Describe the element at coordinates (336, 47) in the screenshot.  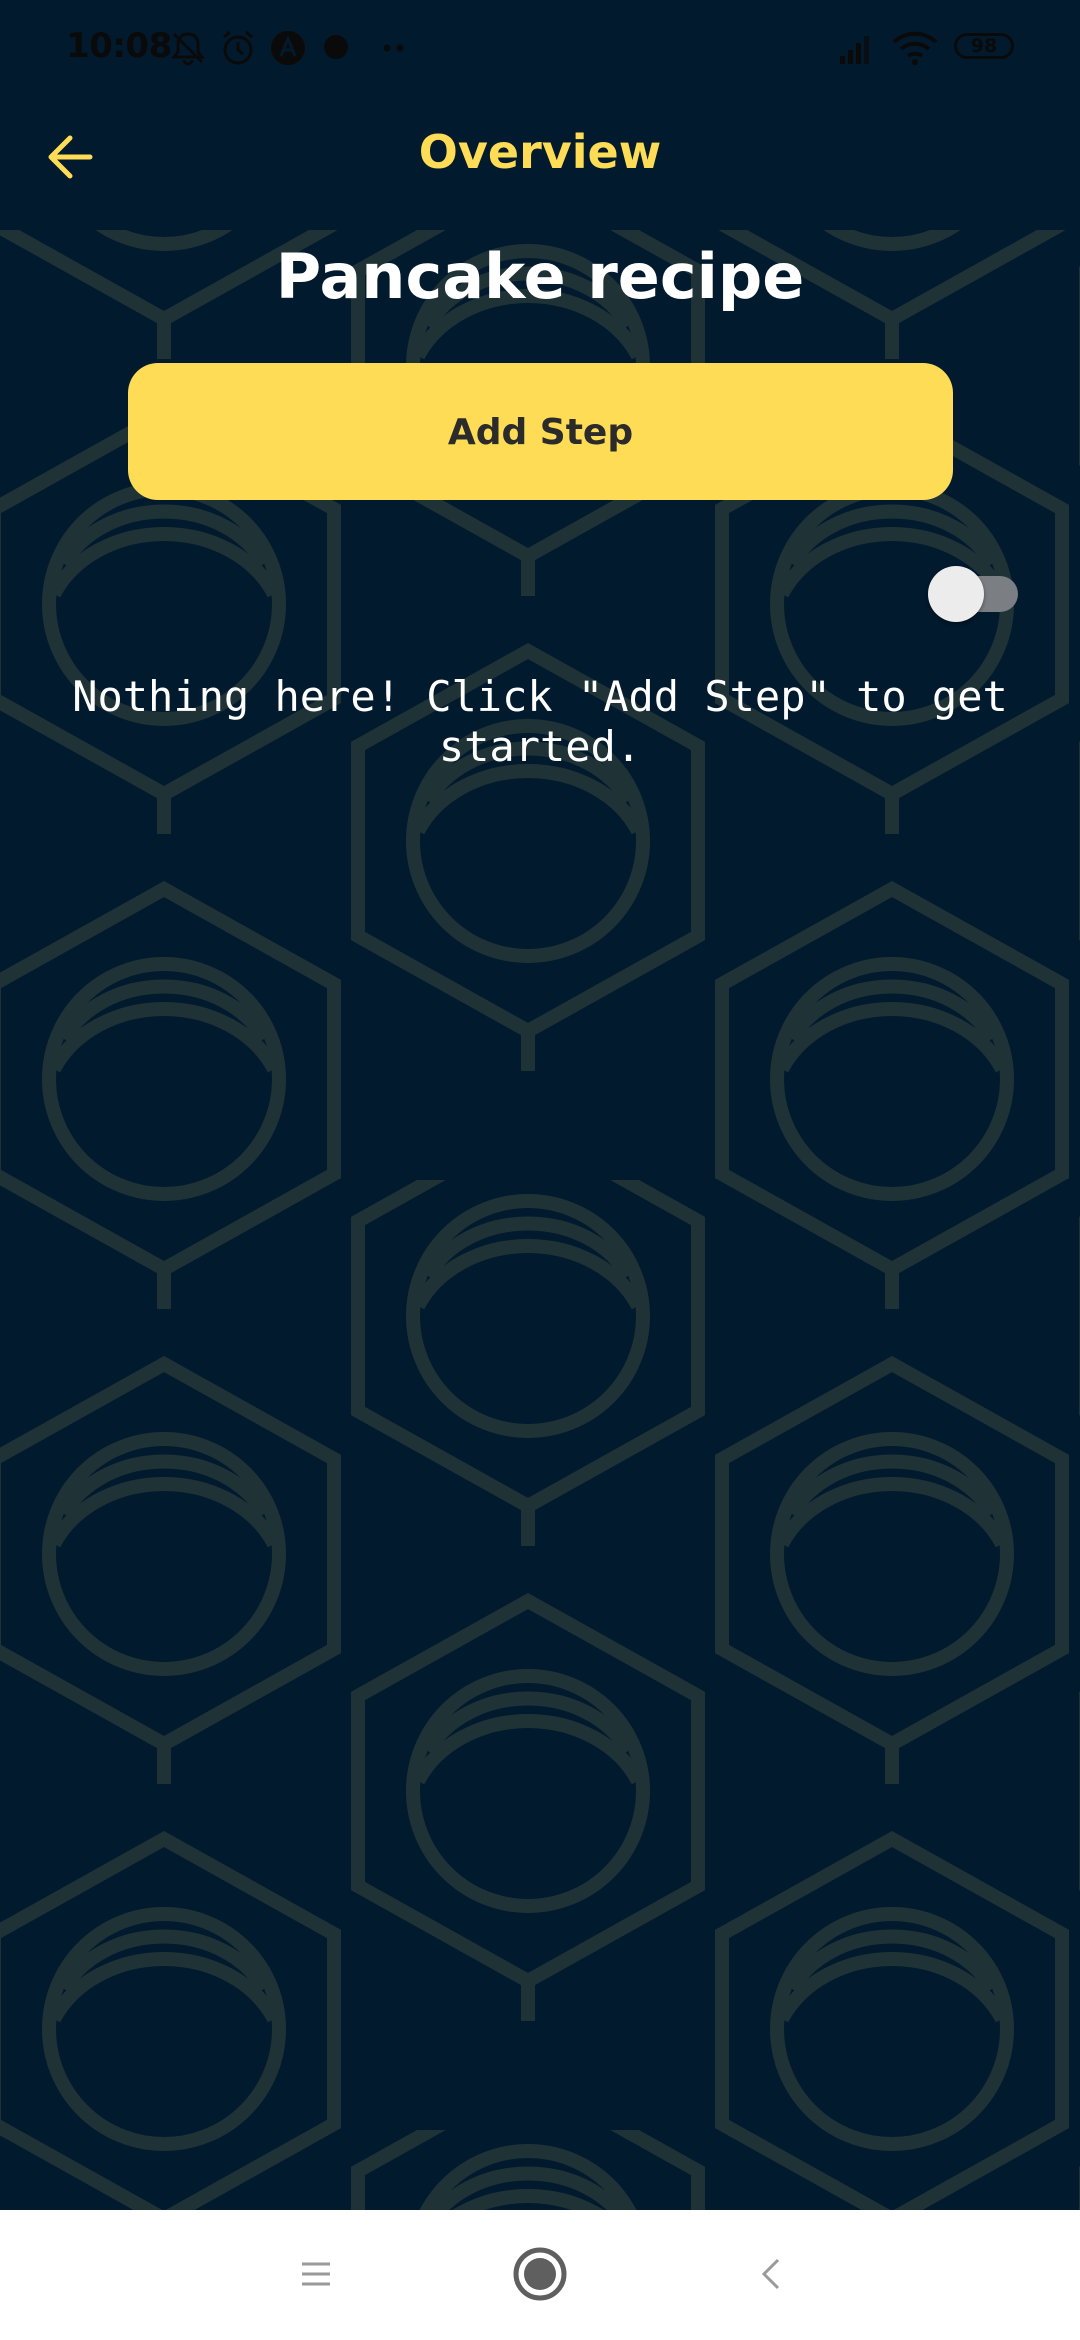
I see `record-dot-icon` at that location.